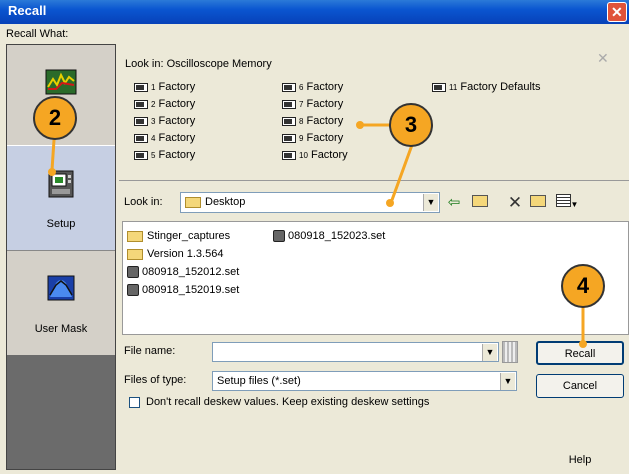  What do you see at coordinates (37, 34) in the screenshot?
I see `recall-what-label: Recall What:` at bounding box center [37, 34].